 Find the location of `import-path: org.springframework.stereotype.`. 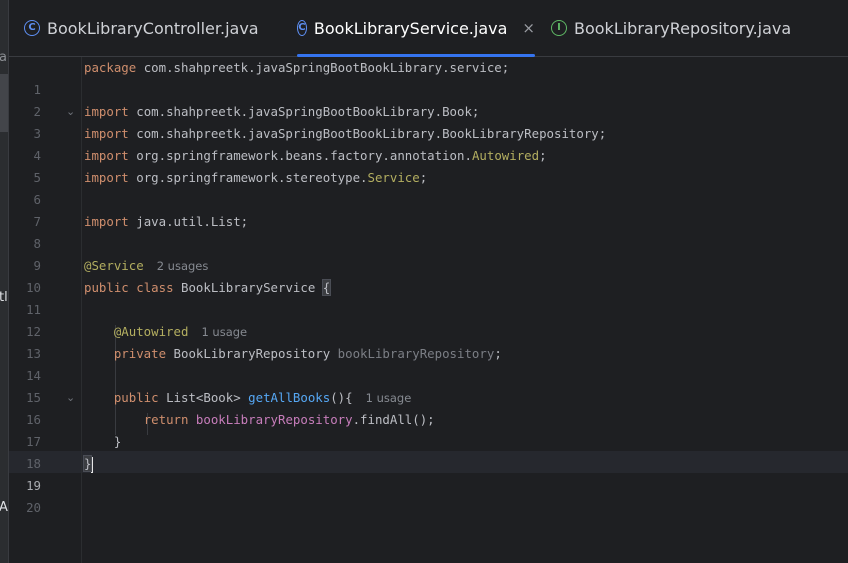

import-path: org.springframework.stereotype. is located at coordinates (252, 177).